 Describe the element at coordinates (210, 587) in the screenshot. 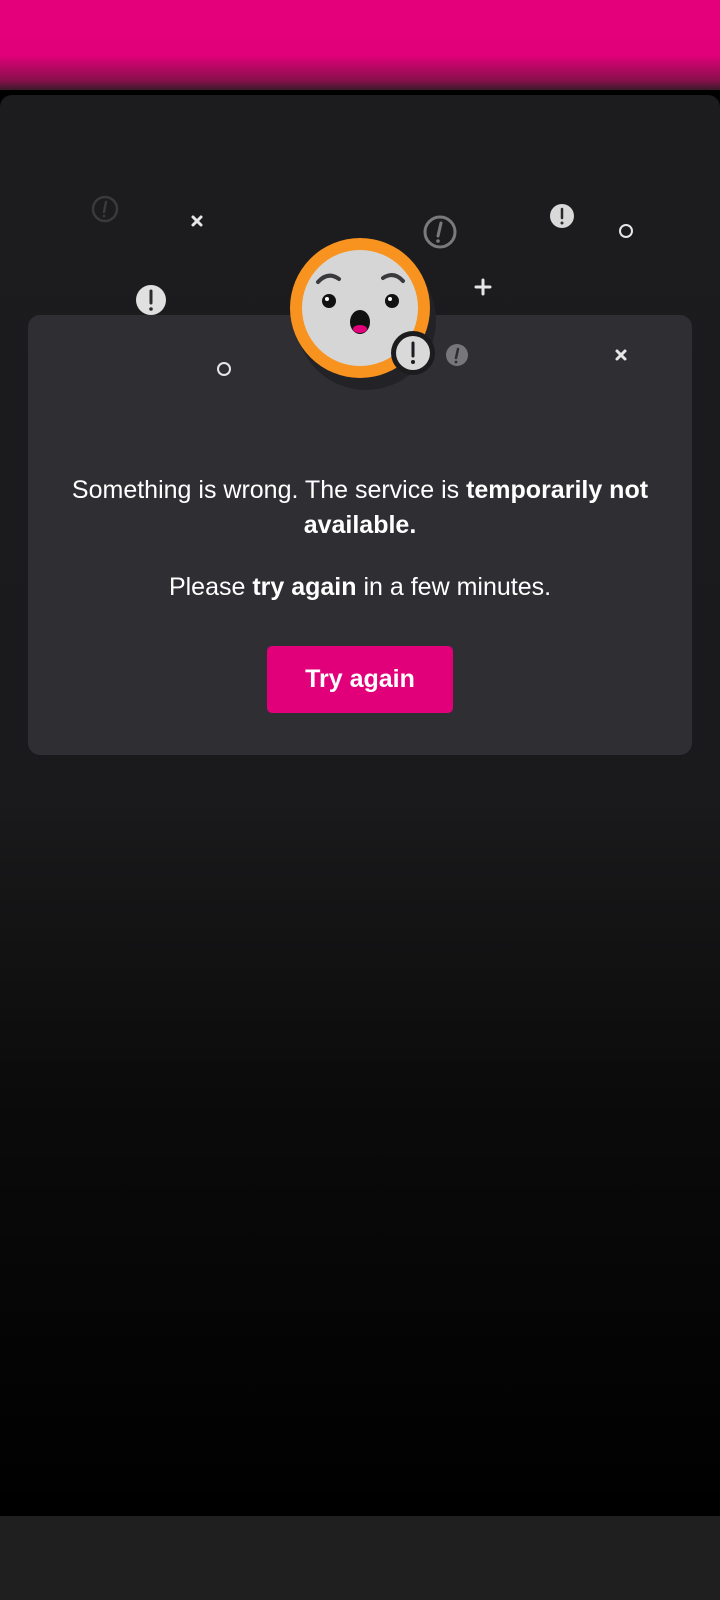

I see `retry-message-prefix: Please` at that location.